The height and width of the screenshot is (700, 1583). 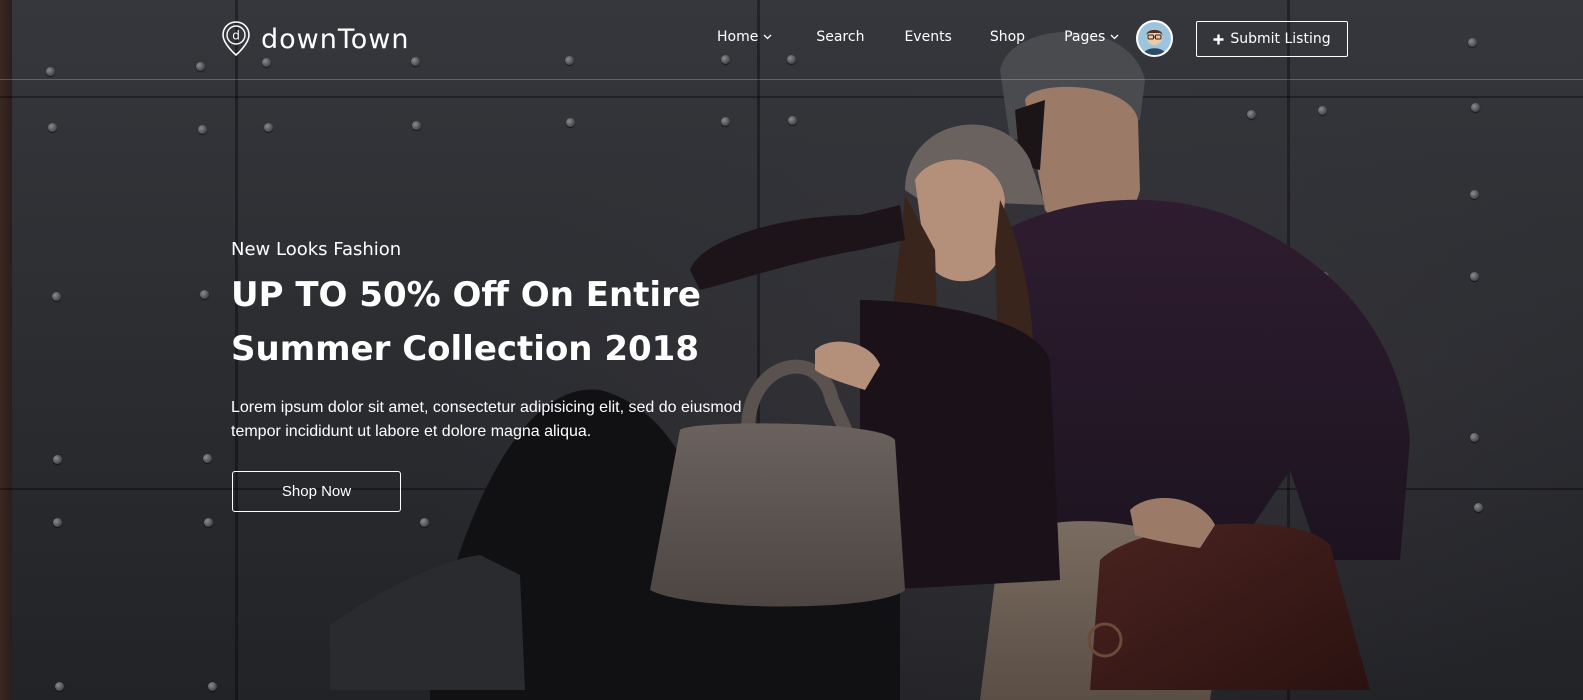 I want to click on submit-listing-label: Submit Listing, so click(x=1280, y=39).